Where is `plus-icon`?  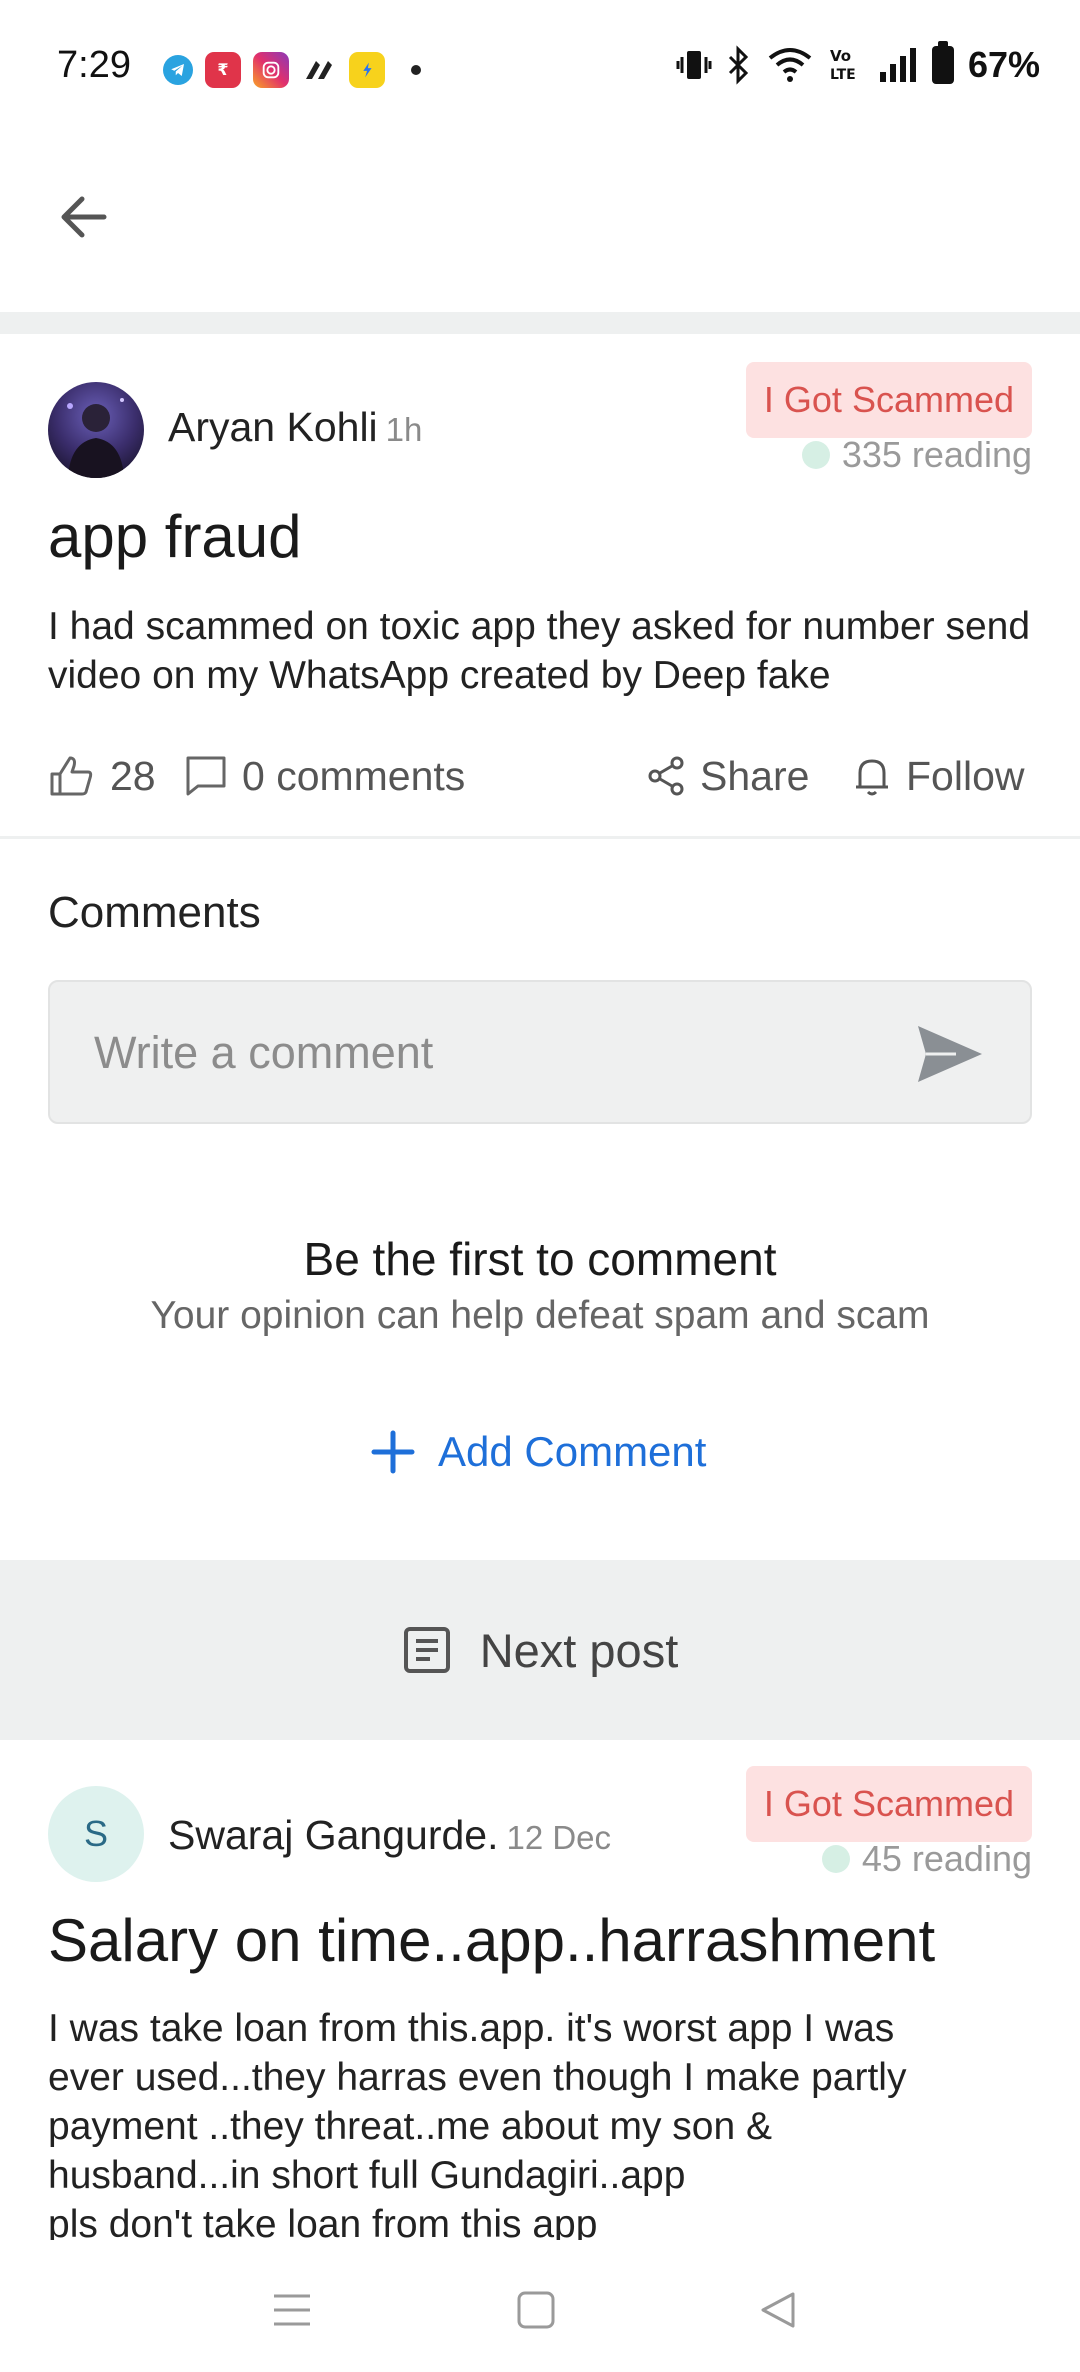
plus-icon is located at coordinates (393, 1452).